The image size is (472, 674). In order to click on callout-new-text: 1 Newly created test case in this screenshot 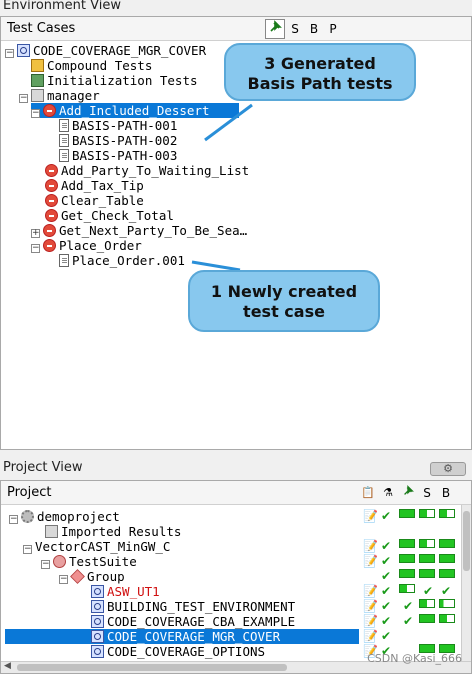, I will do `click(284, 301)`.